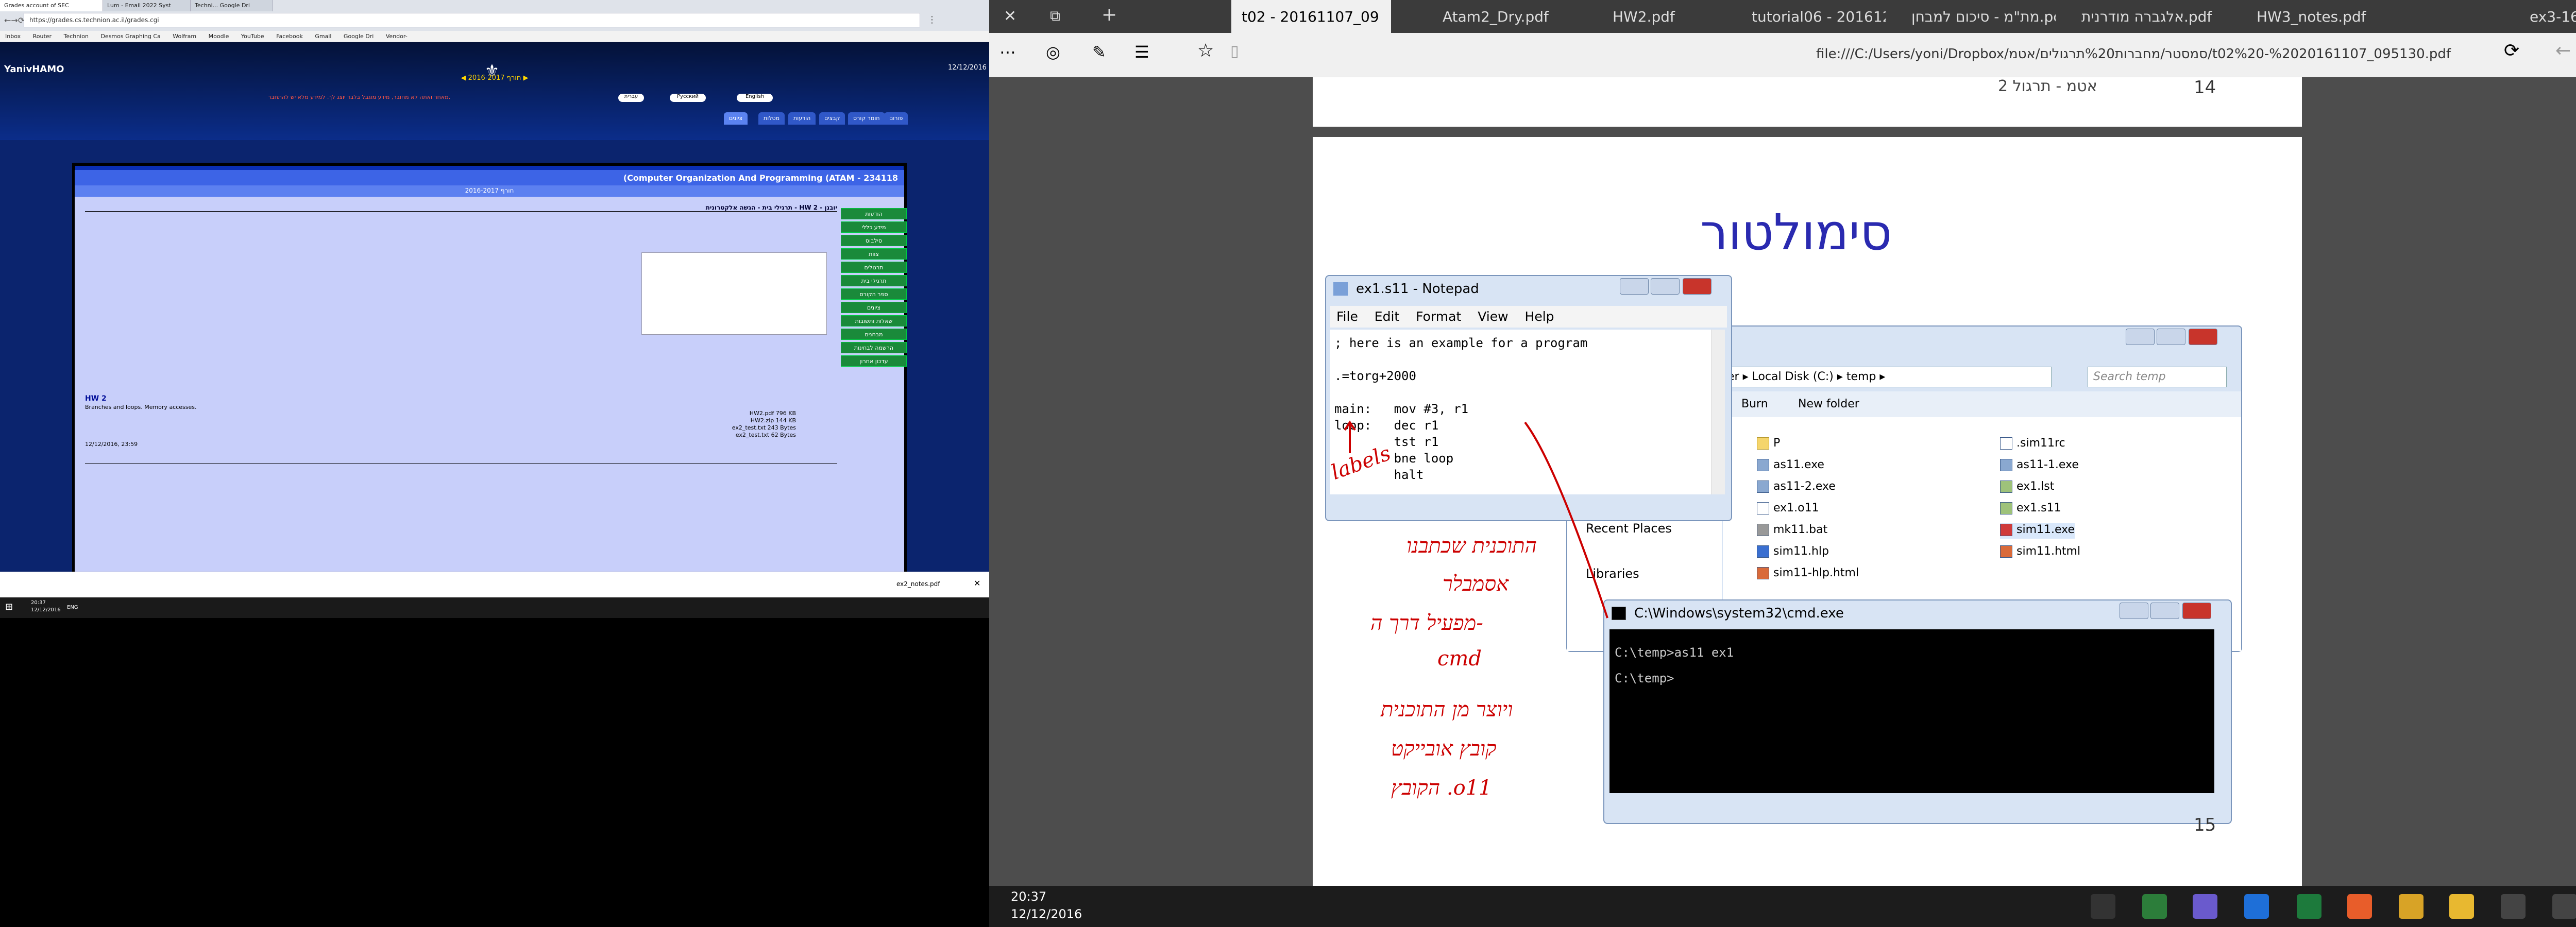 The image size is (2576, 927). Describe the element at coordinates (874, 361) in the screenshot. I see `side-menu-item: עדכון אחרון` at that location.